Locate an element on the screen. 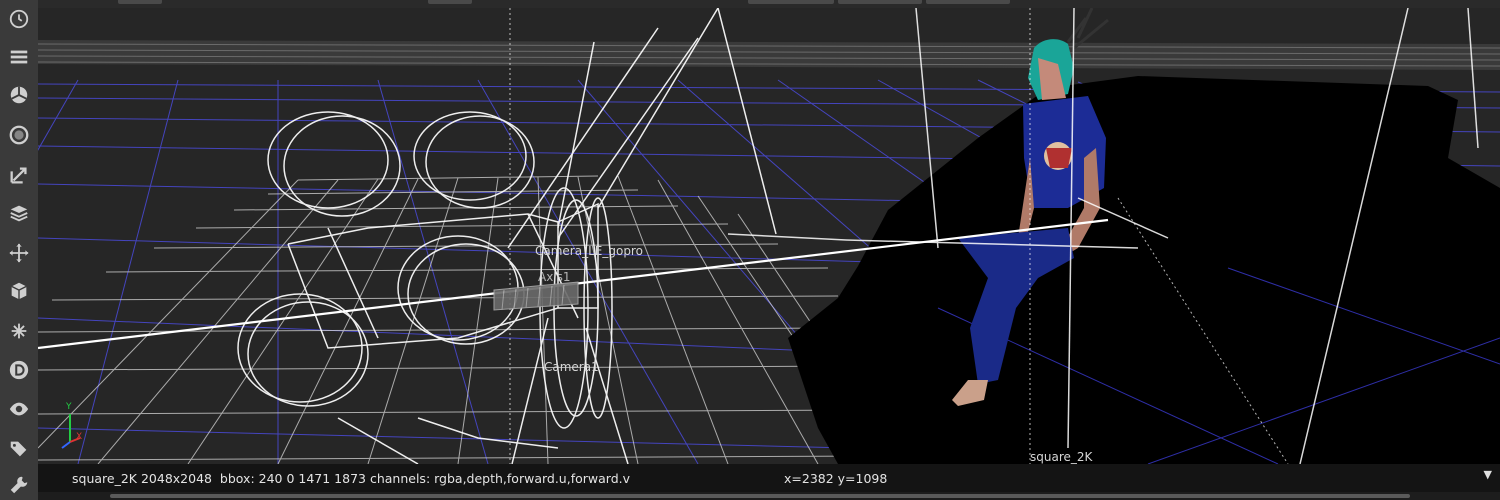 Image resolution: width=1500 pixels, height=500 pixels. tags-tool is located at coordinates (19, 449).